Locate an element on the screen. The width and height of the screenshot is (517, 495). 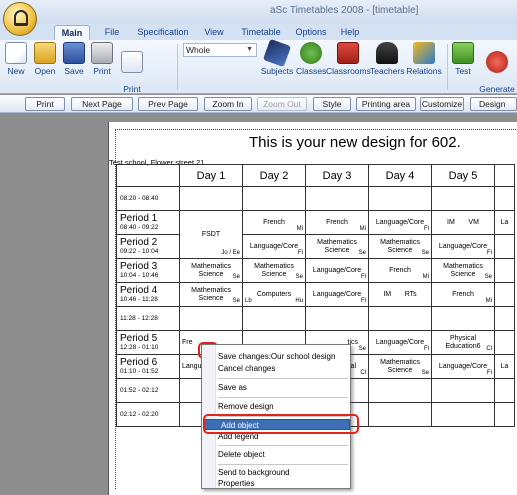
tab-timetable: Timetable is located at coordinates (261, 32).